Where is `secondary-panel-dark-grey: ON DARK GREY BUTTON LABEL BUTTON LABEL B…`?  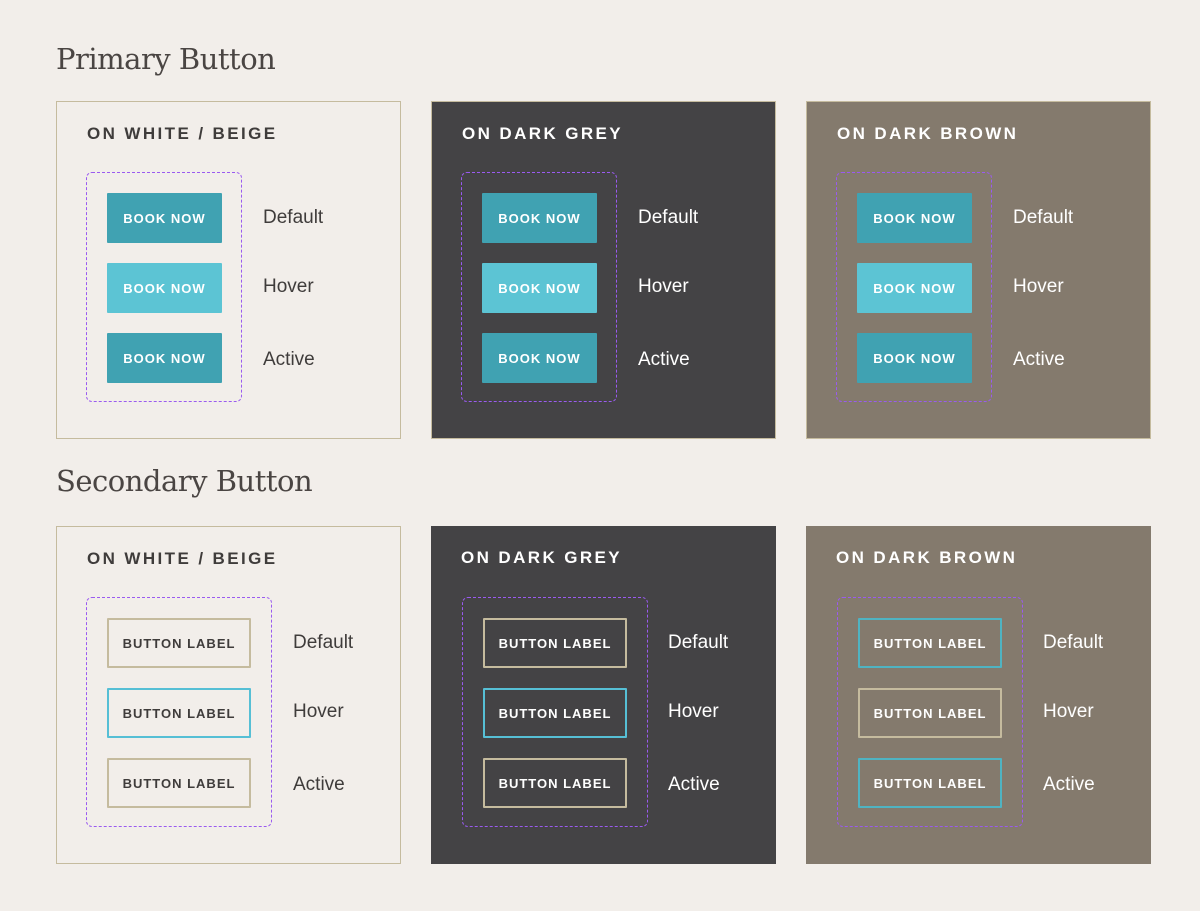 secondary-panel-dark-grey: ON DARK GREY BUTTON LABEL BUTTON LABEL B… is located at coordinates (603, 695).